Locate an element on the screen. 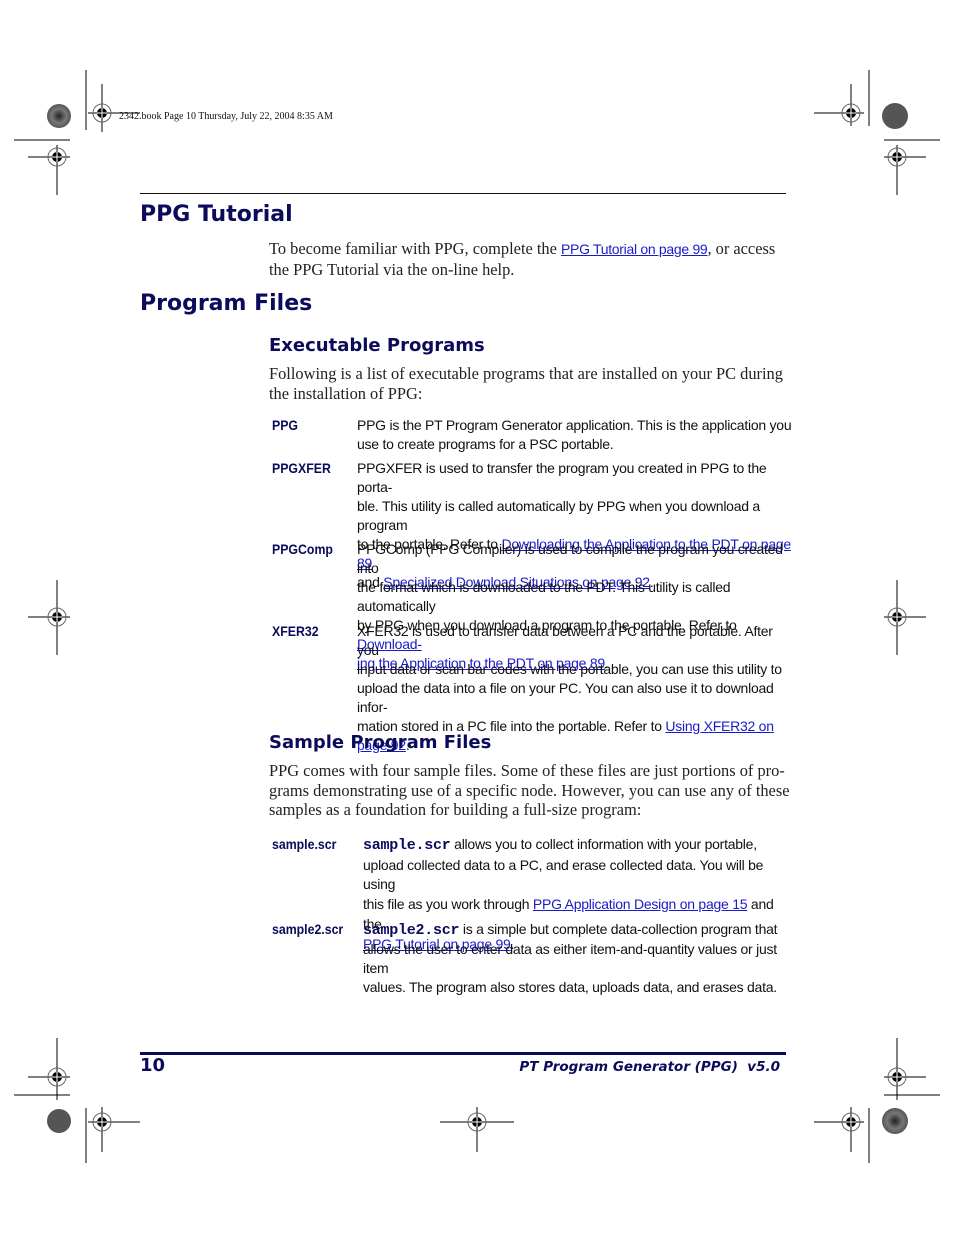 This screenshot has height=1235, width=954. term-ppg: PPG is located at coordinates (285, 425).